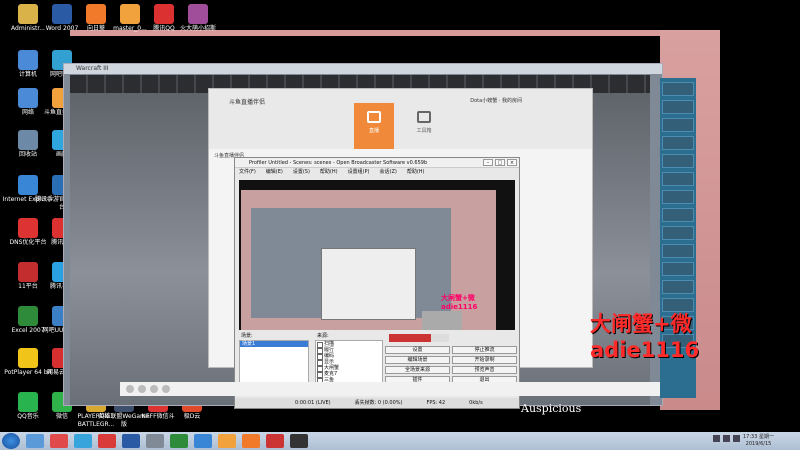  Describe the element at coordinates (198, 14) in the screenshot. I see `app-icon` at that location.